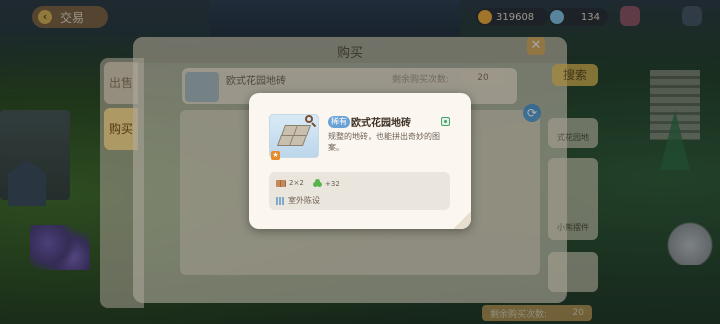 Image resolution: width=720 pixels, height=324 pixels. I want to click on info-icon, so click(445, 121).